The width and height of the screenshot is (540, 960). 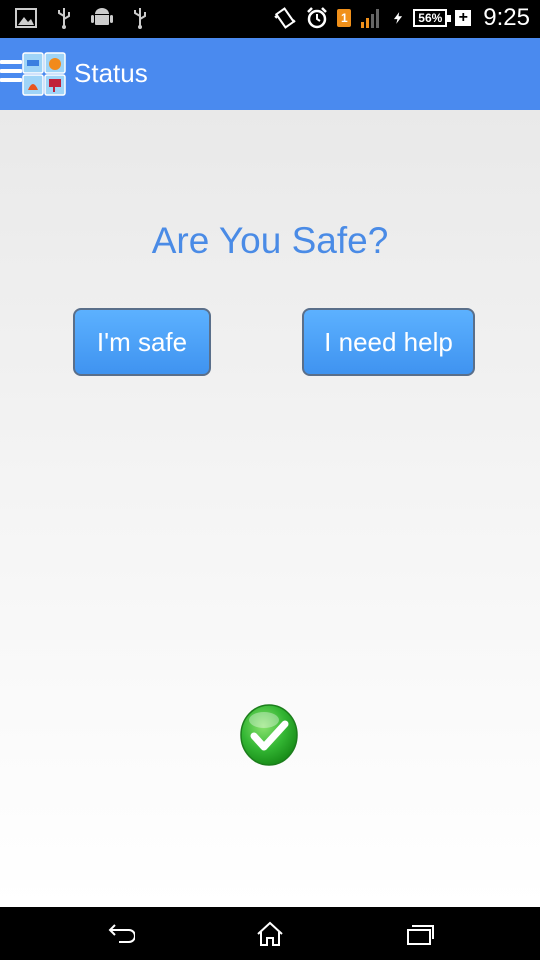 I want to click on status-bar: 1 56% + 9:25, so click(x=270, y=19).